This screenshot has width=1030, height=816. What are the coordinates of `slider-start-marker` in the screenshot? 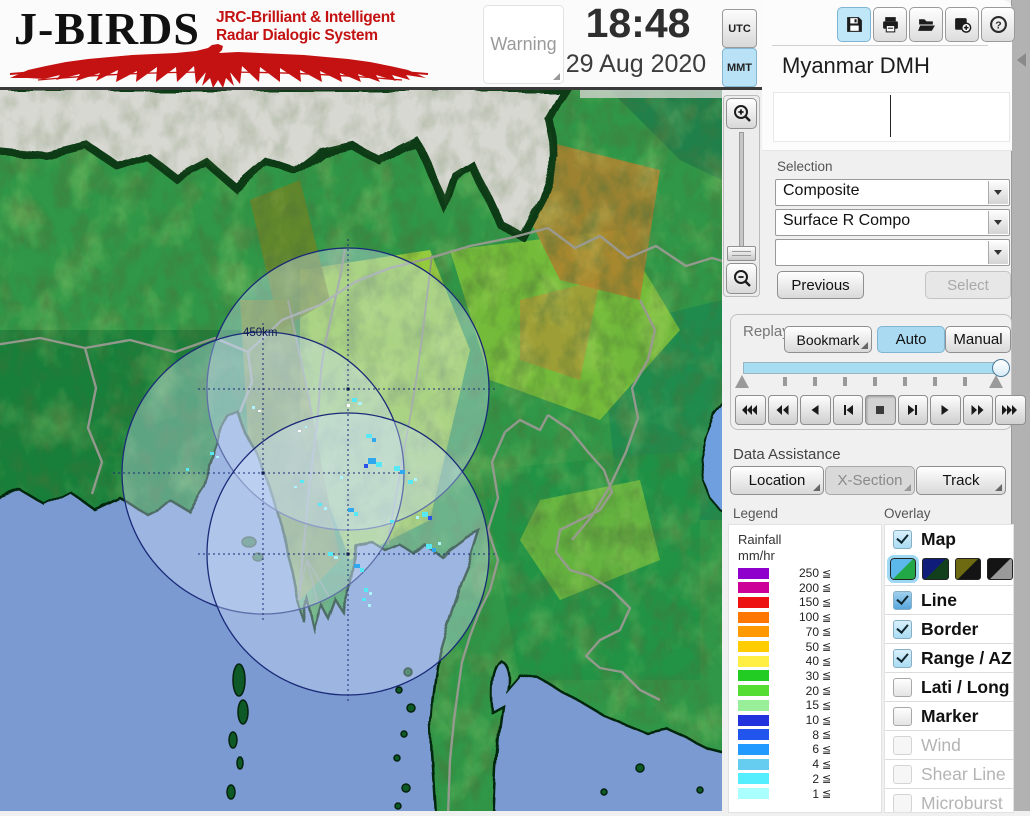 It's located at (742, 381).